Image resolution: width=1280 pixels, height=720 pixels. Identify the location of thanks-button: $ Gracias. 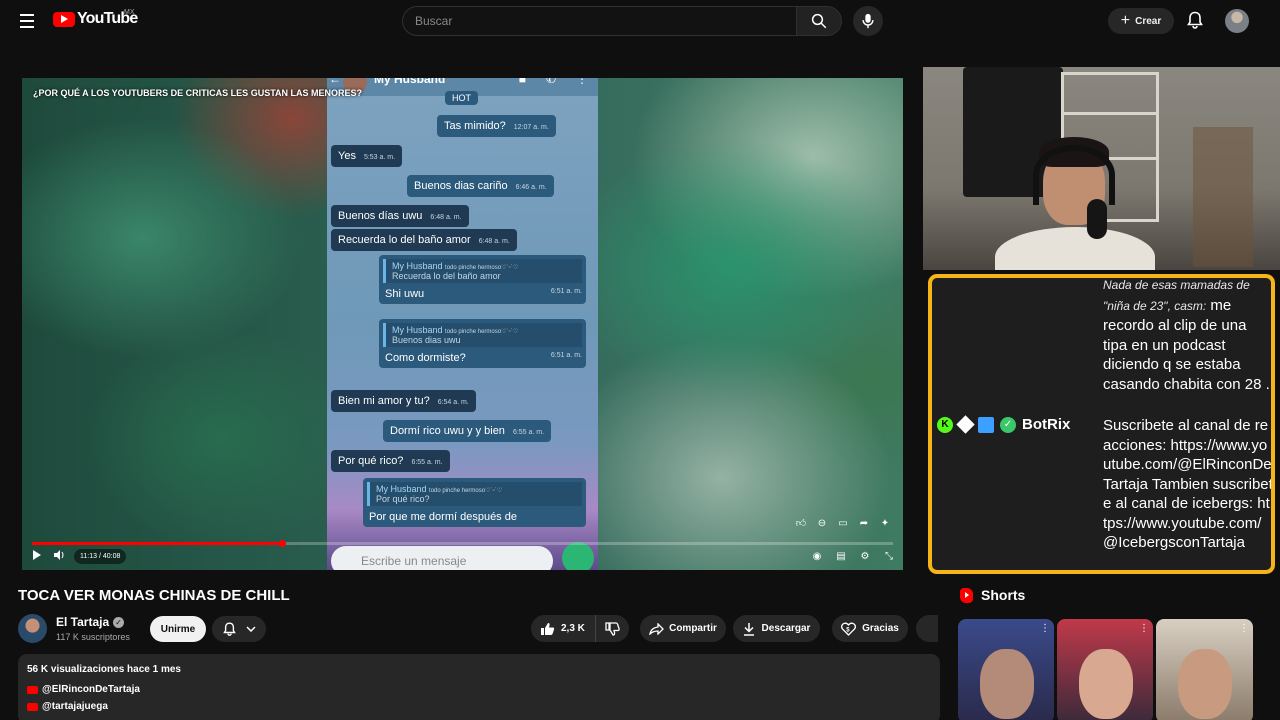
(870, 628).